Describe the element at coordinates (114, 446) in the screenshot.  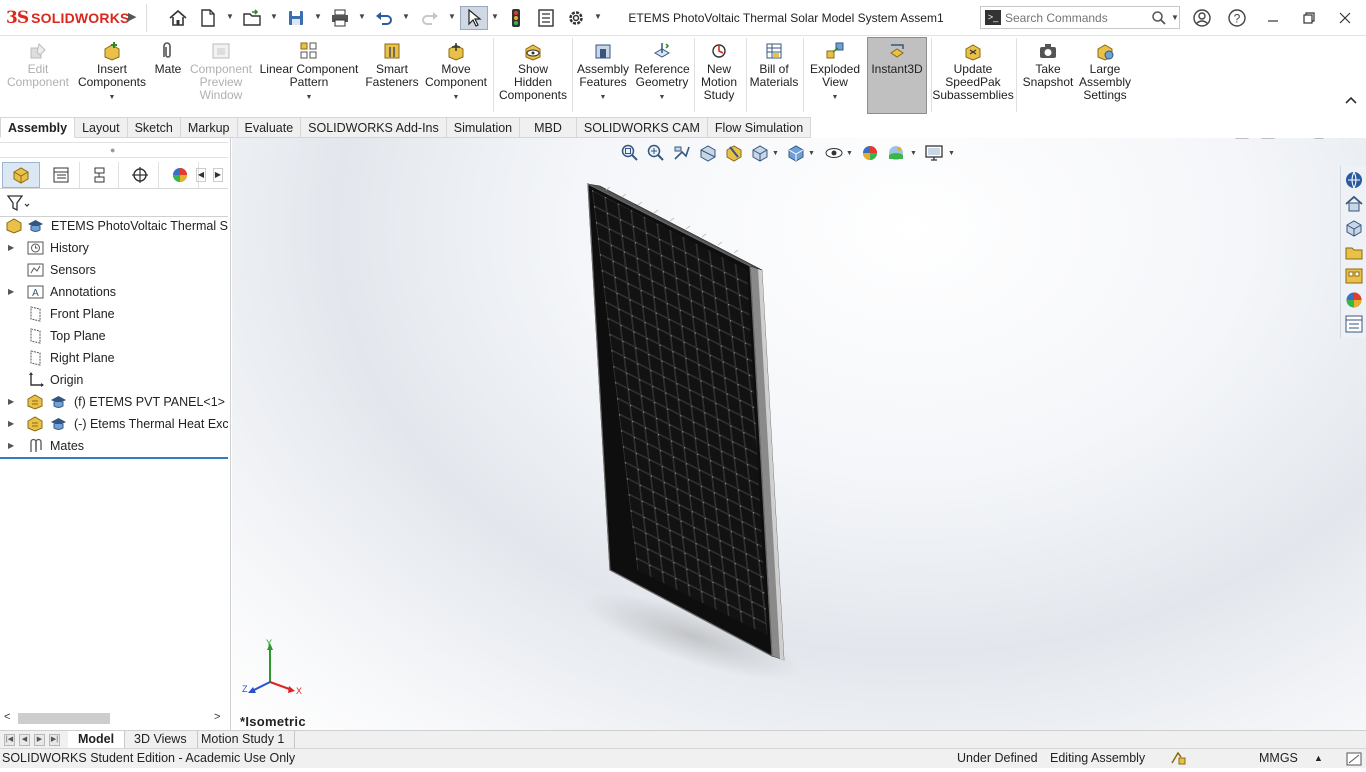
I see `tree-item-mates: ▶ Mates` at that location.